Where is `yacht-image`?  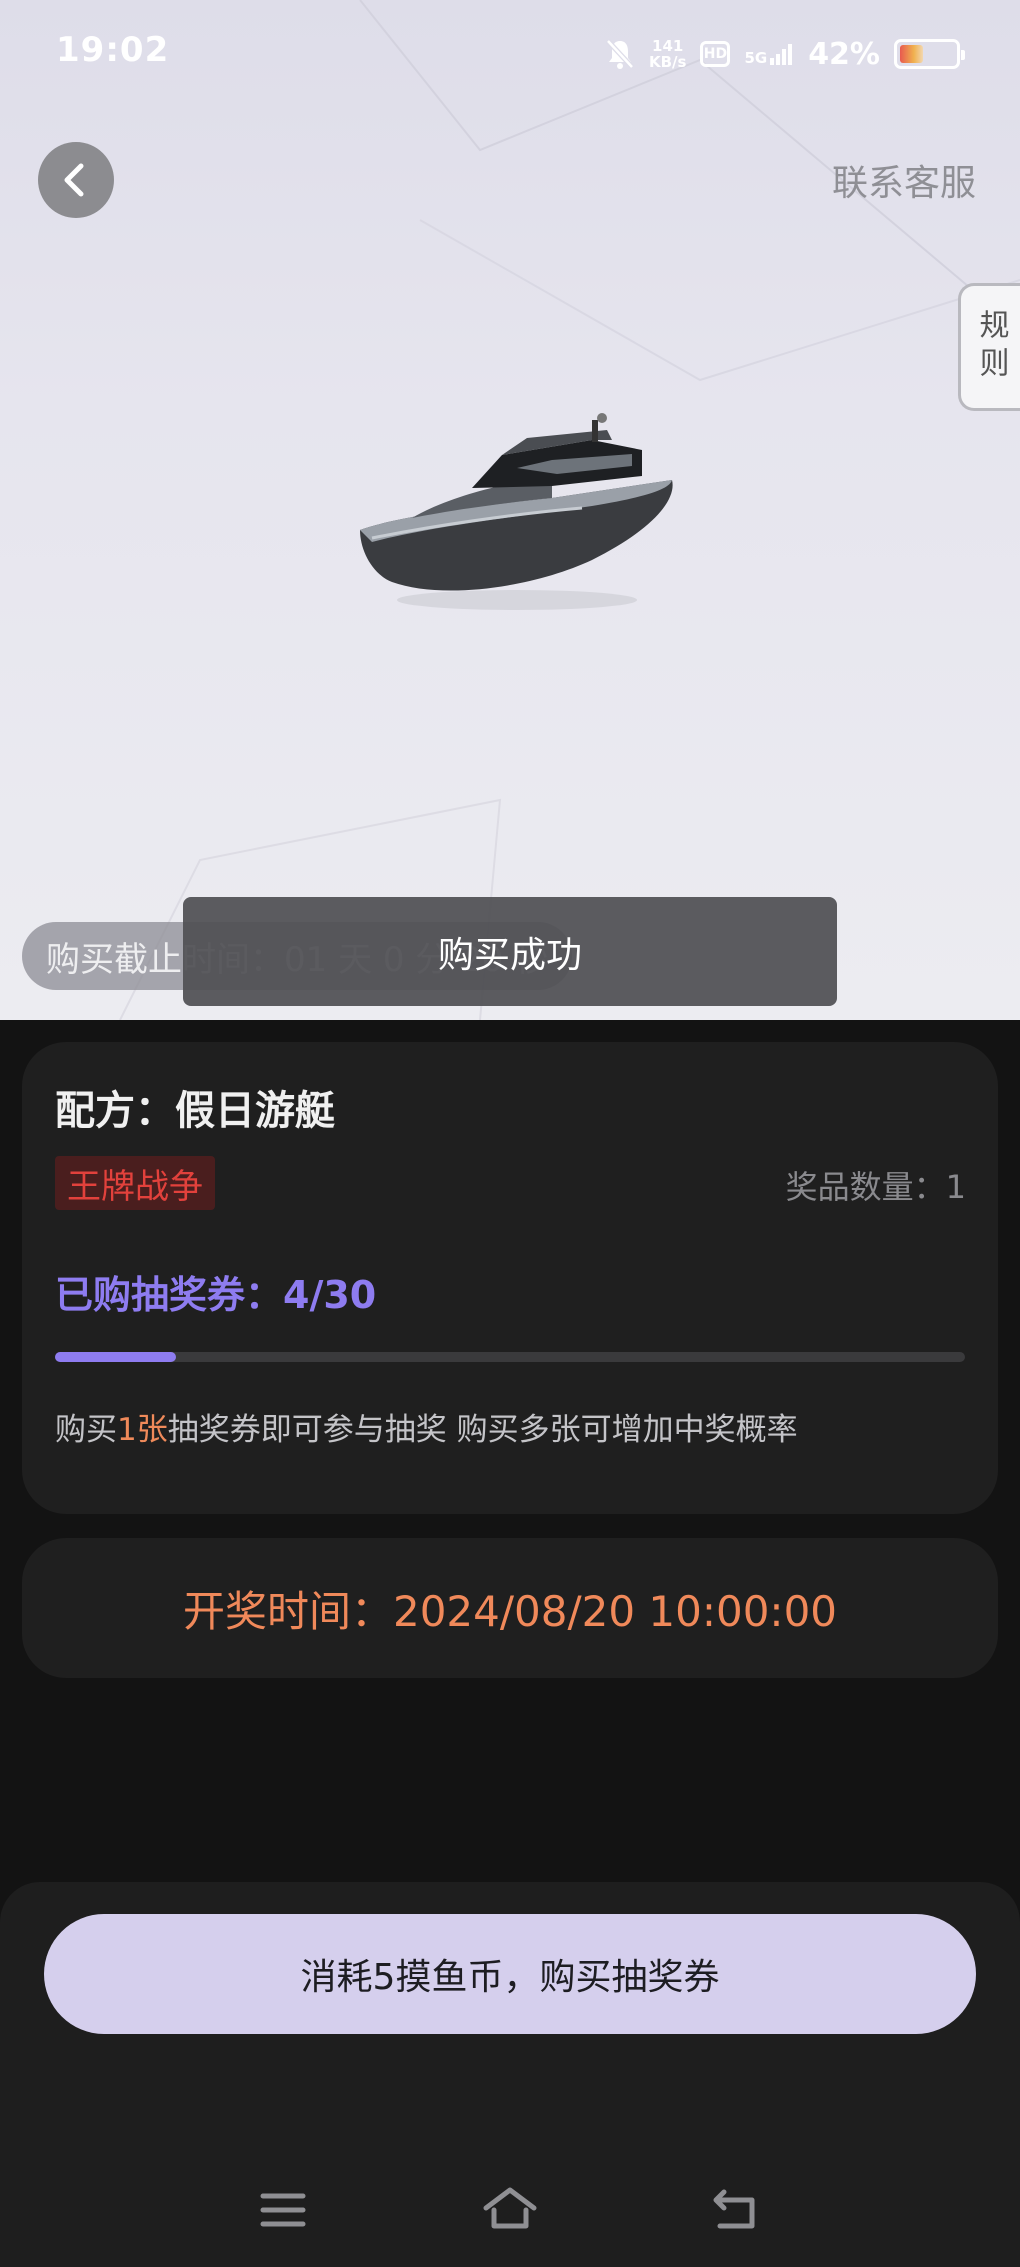
yacht-image is located at coordinates (516, 511).